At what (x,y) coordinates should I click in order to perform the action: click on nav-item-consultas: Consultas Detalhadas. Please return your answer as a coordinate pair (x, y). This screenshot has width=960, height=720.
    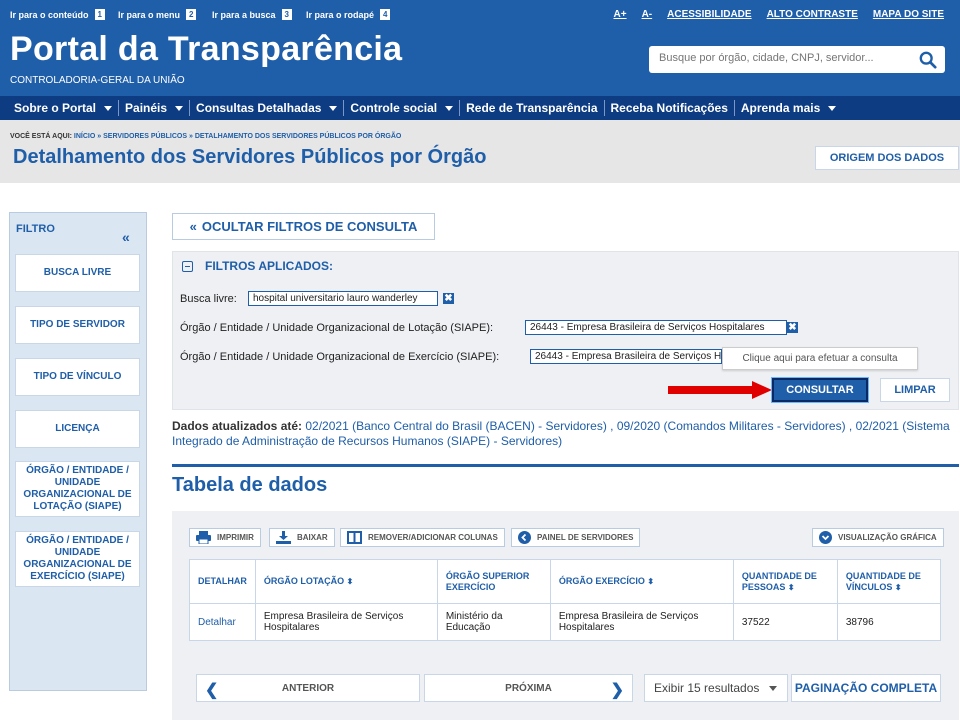
    Looking at the image, I should click on (270, 108).